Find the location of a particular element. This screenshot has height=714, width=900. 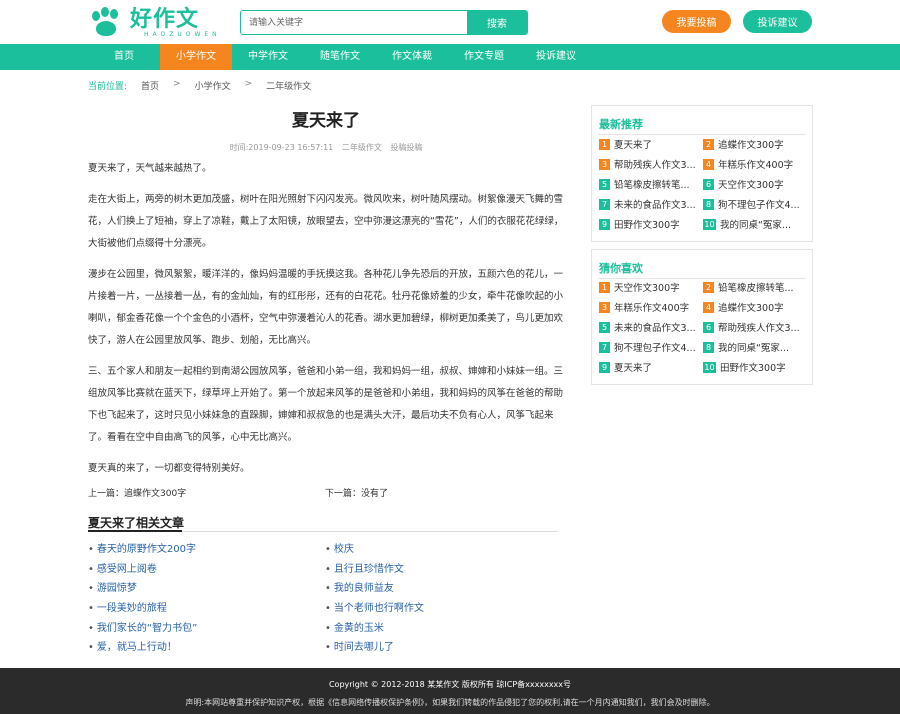

breadcrumb-category: 小学作文 is located at coordinates (213, 85).